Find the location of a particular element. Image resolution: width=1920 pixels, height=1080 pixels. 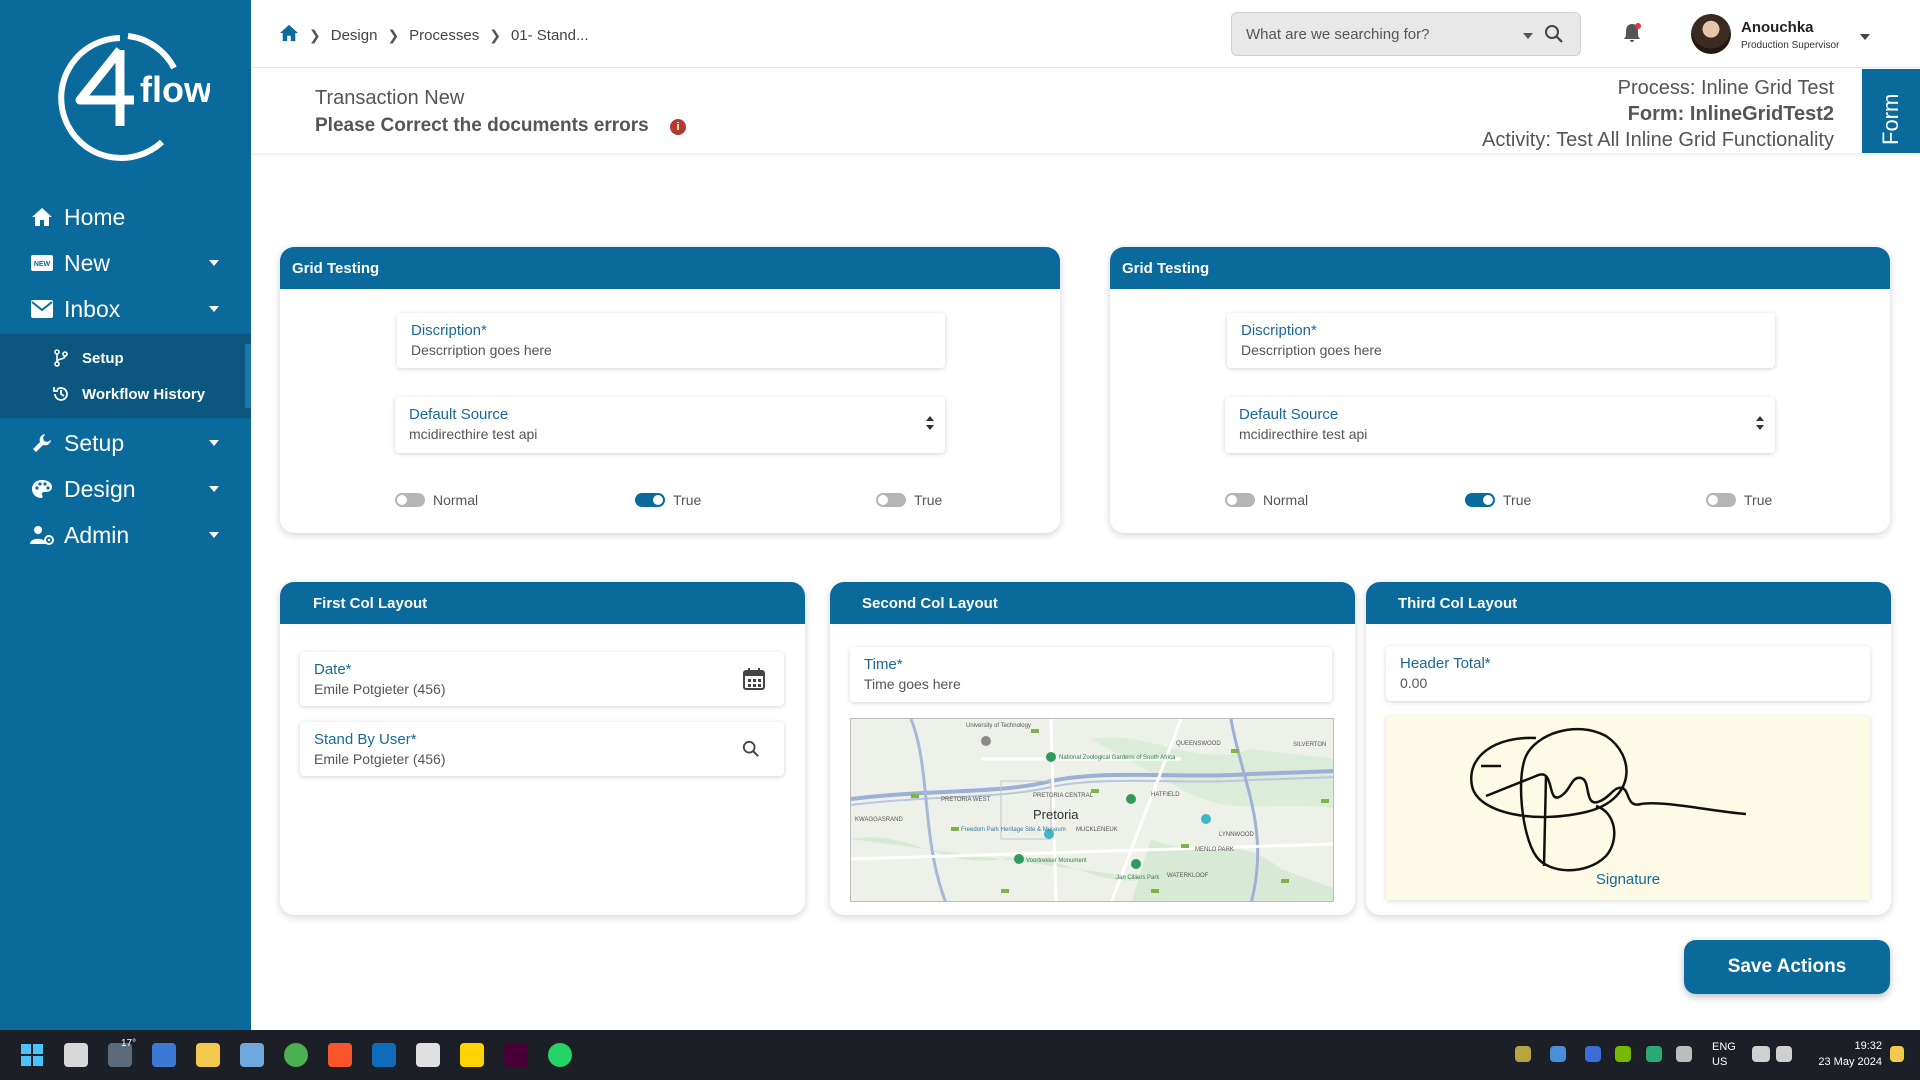

file-explorer-icon is located at coordinates (208, 1055).